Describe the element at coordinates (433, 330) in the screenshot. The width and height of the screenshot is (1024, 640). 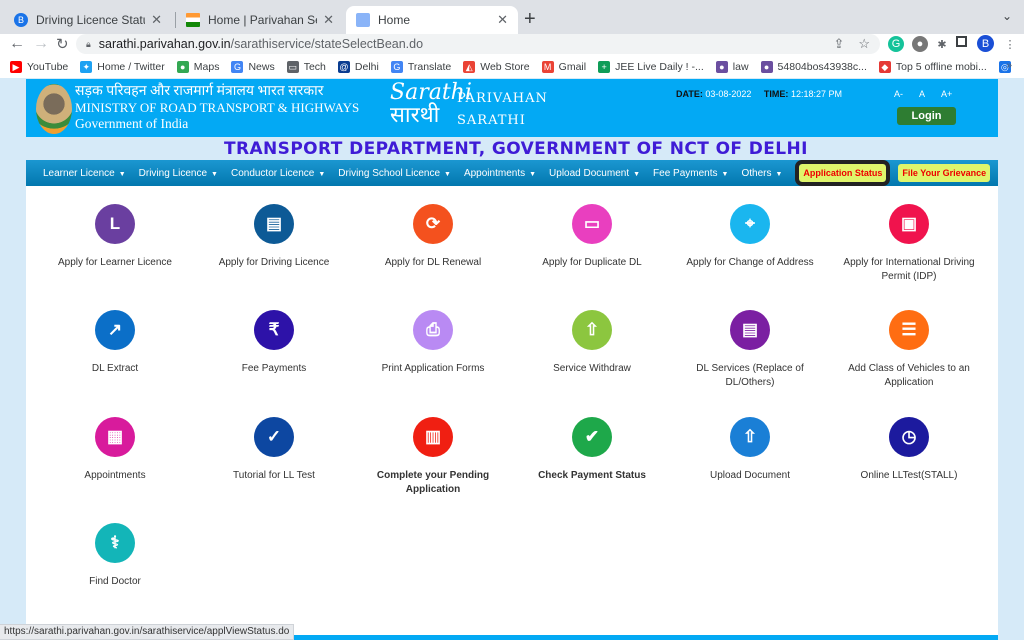
I see `printer-icon: ⎙` at that location.